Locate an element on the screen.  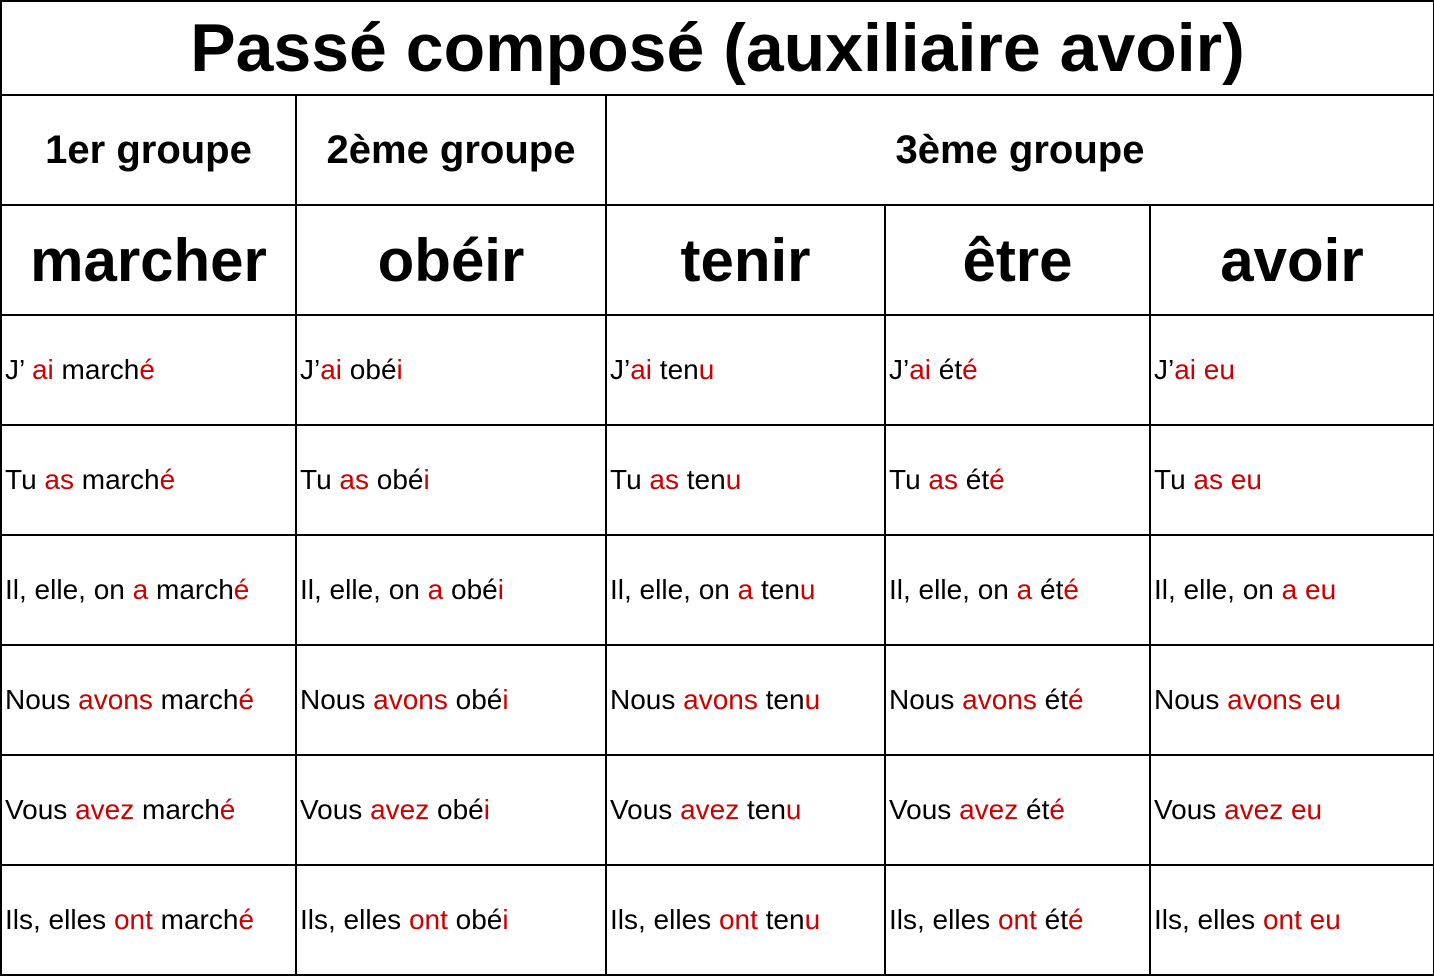
highlighted-segment: ai eu is located at coordinates (1204, 369).